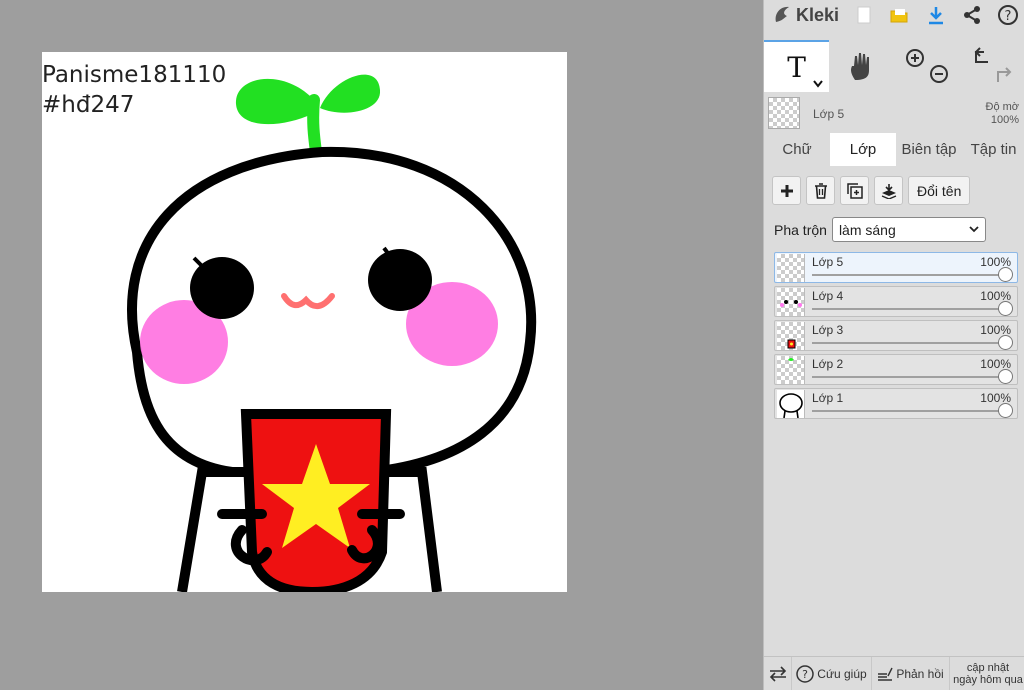 The height and width of the screenshot is (690, 1024). I want to click on swap-side-button, so click(778, 673).